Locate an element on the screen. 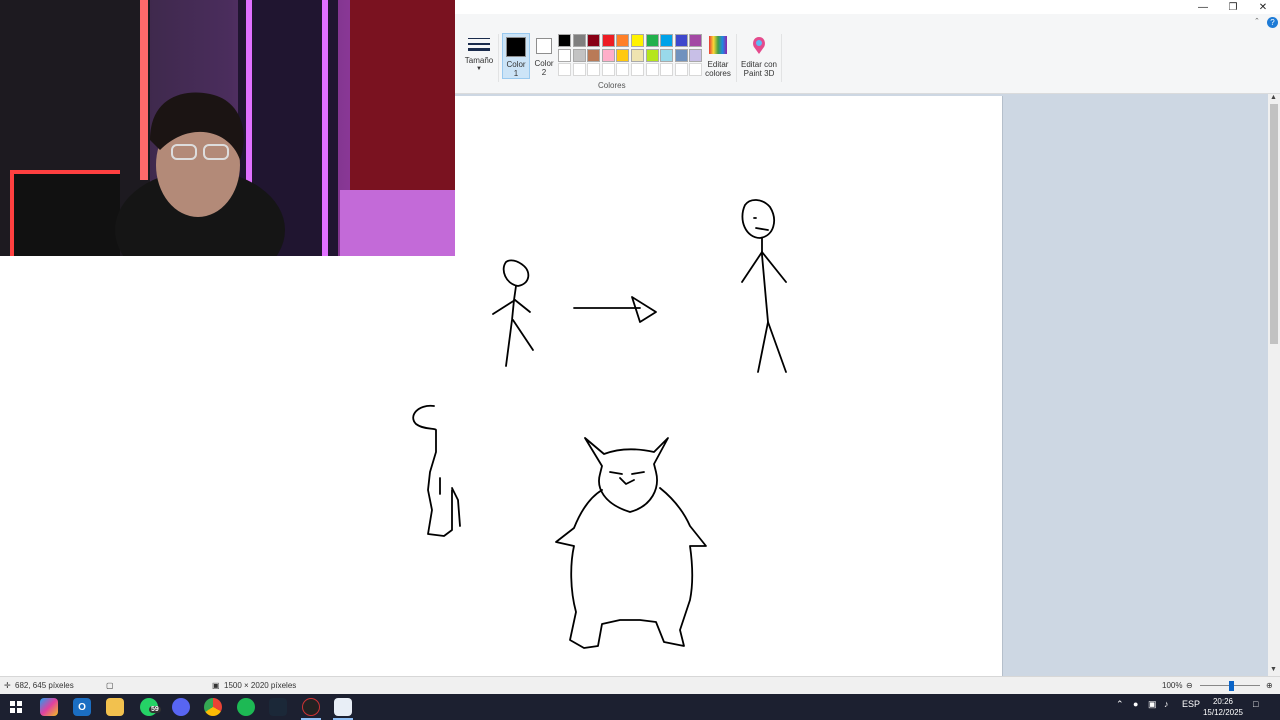  clock-date: 15/12/2025 is located at coordinates (1223, 712).